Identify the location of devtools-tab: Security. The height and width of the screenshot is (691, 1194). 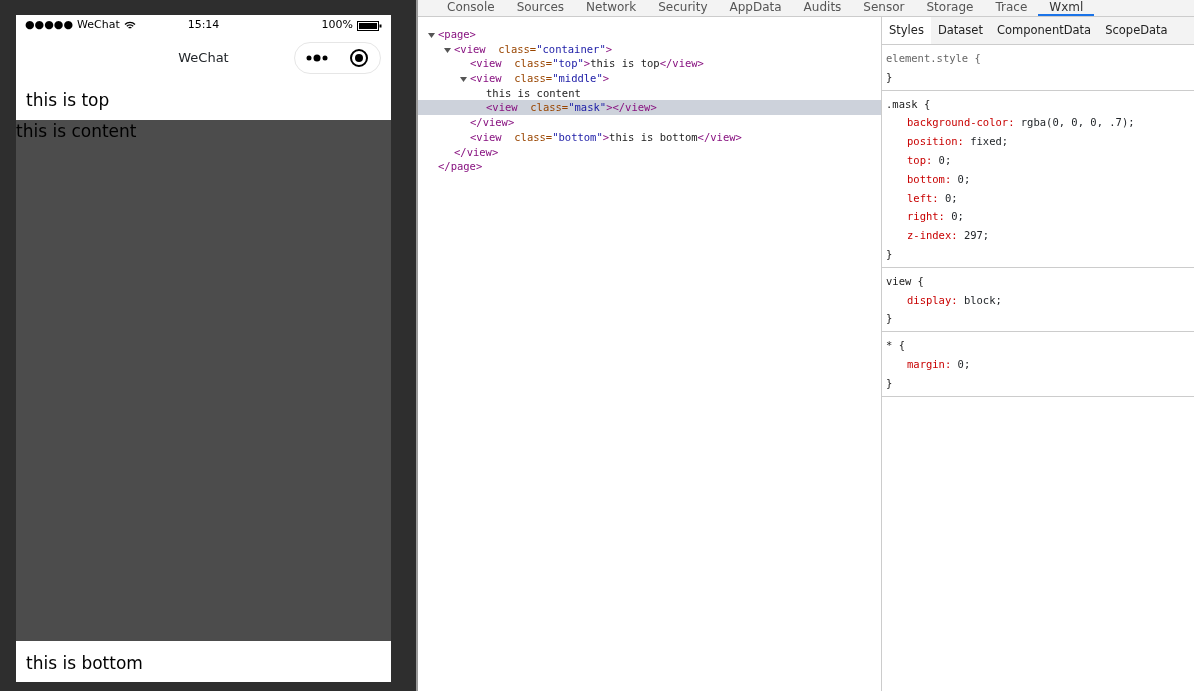
(683, 8).